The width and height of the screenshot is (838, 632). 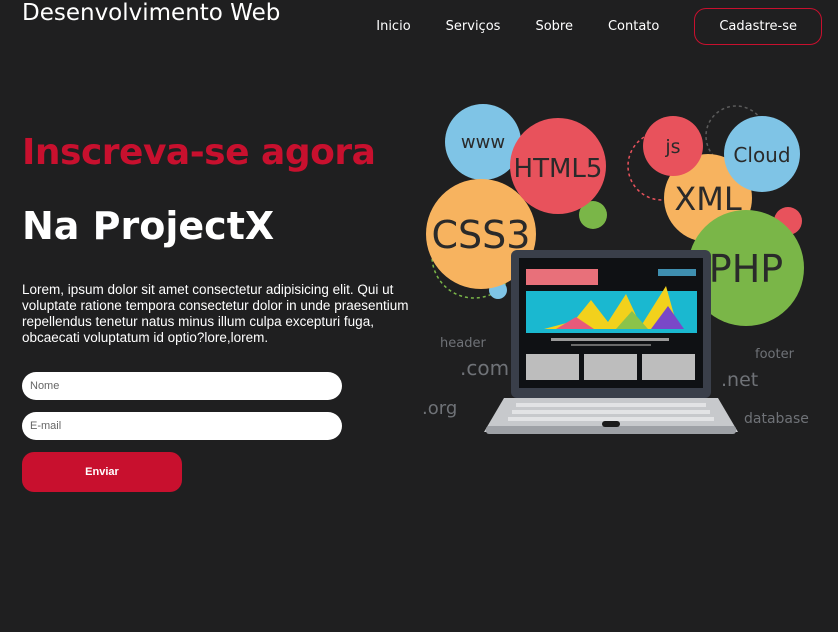 I want to click on site-logo: Desenvolvimento Web, so click(x=152, y=13).